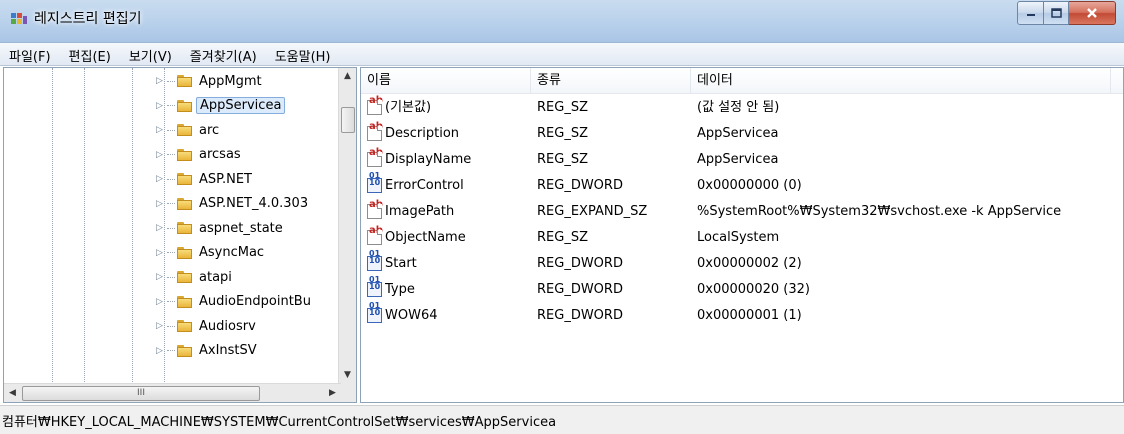 Image resolution: width=1124 pixels, height=434 pixels. What do you see at coordinates (400, 289) in the screenshot?
I see `value-name: Type` at bounding box center [400, 289].